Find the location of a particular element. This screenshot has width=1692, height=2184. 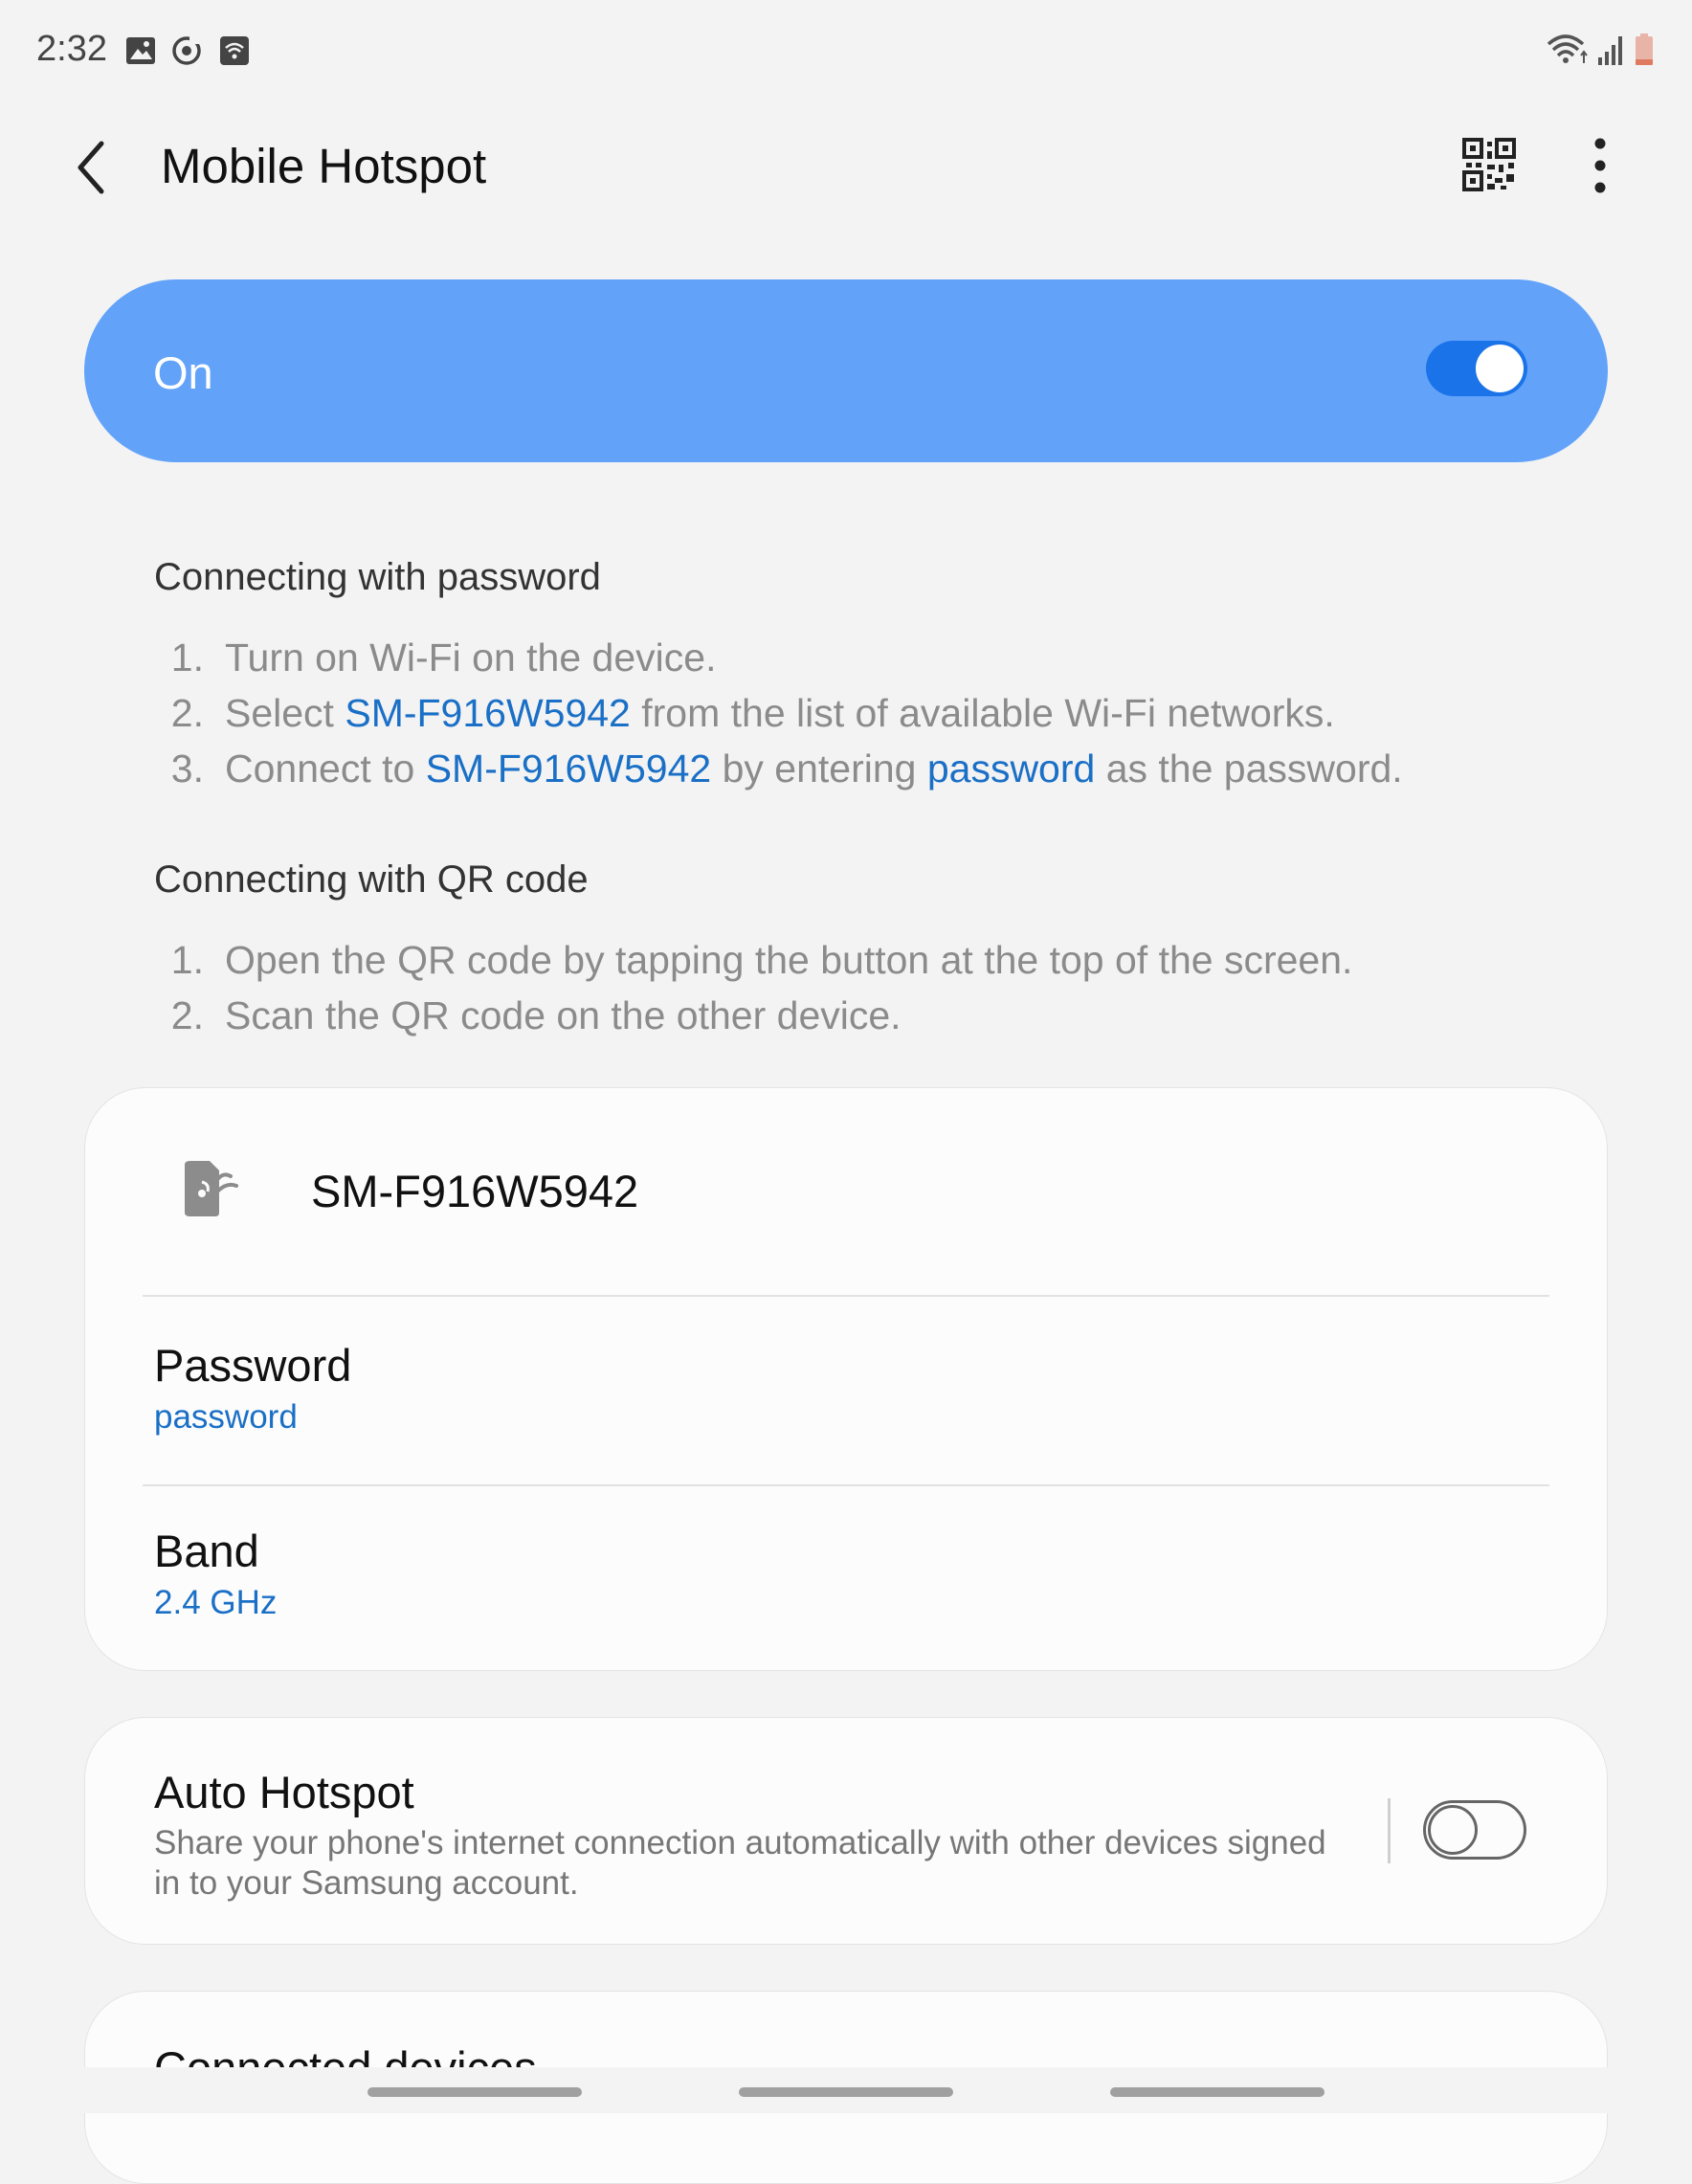

battery-icon is located at coordinates (1644, 49).